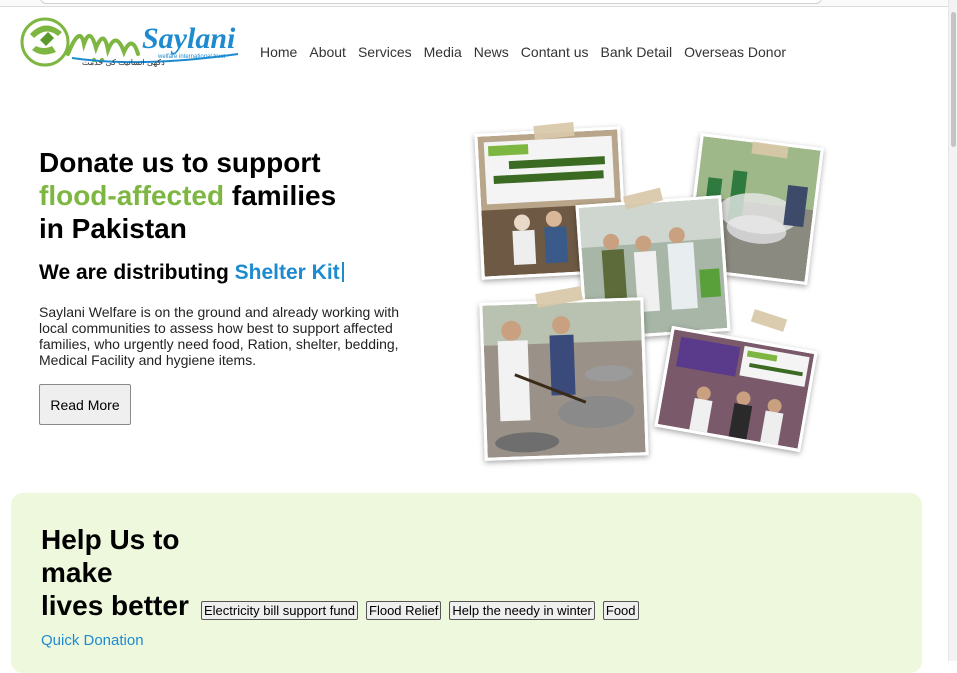 This screenshot has height=673, width=957. I want to click on logo-wordmark: Saylani, so click(189, 38).